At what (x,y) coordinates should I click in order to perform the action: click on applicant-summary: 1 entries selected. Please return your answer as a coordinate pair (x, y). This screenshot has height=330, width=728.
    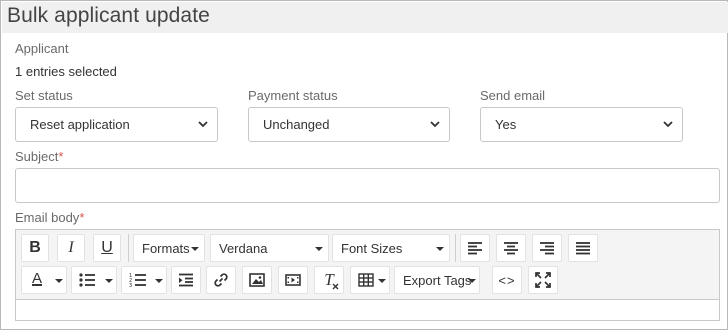
    Looking at the image, I should click on (66, 71).